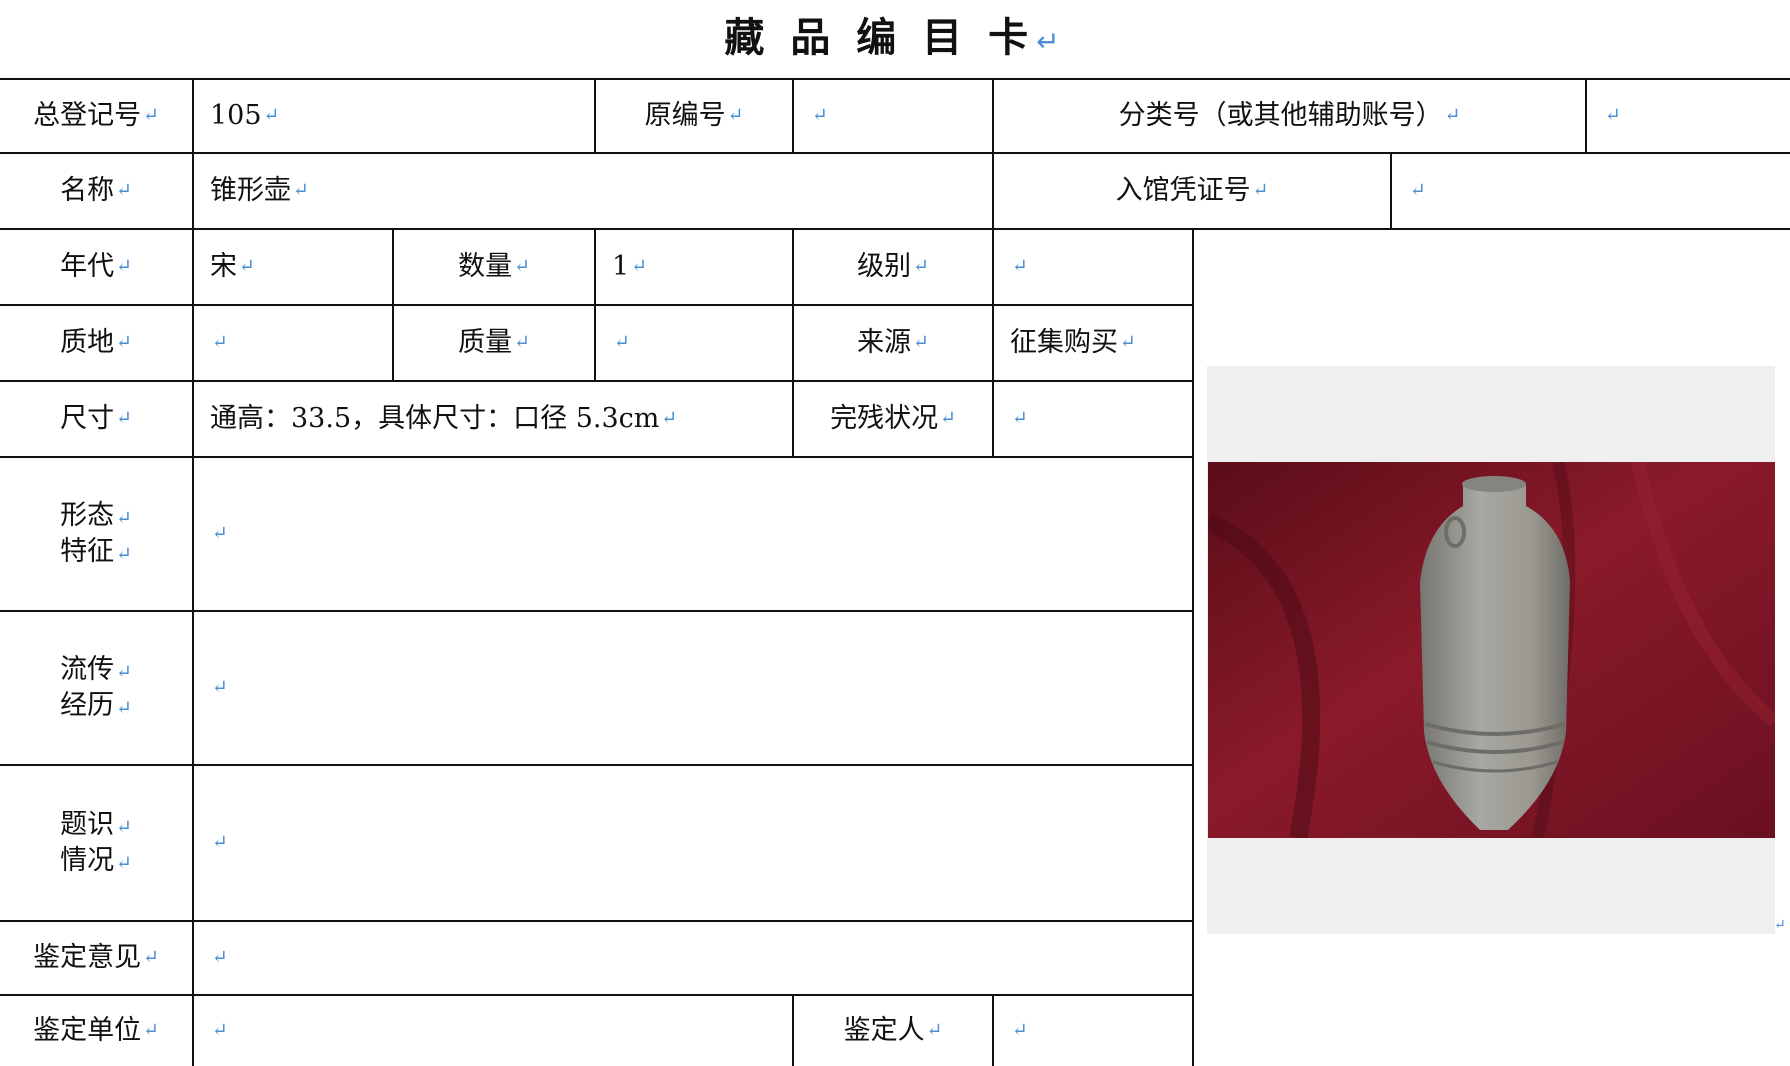 The height and width of the screenshot is (1066, 1790). I want to click on value-dimensions: 通高：33.5，具体尺寸：口径 5.3cm ↵, so click(444, 418).